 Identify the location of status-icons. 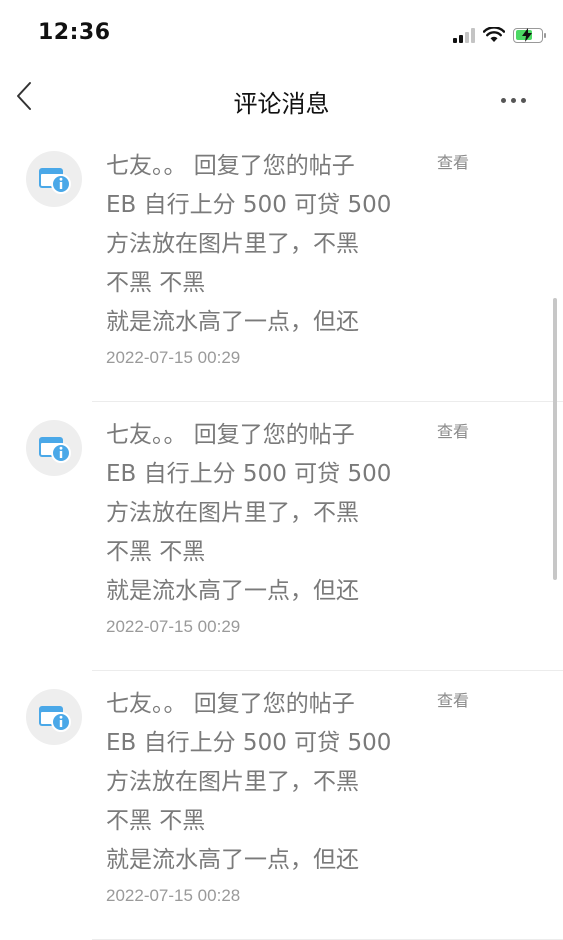
(499, 35).